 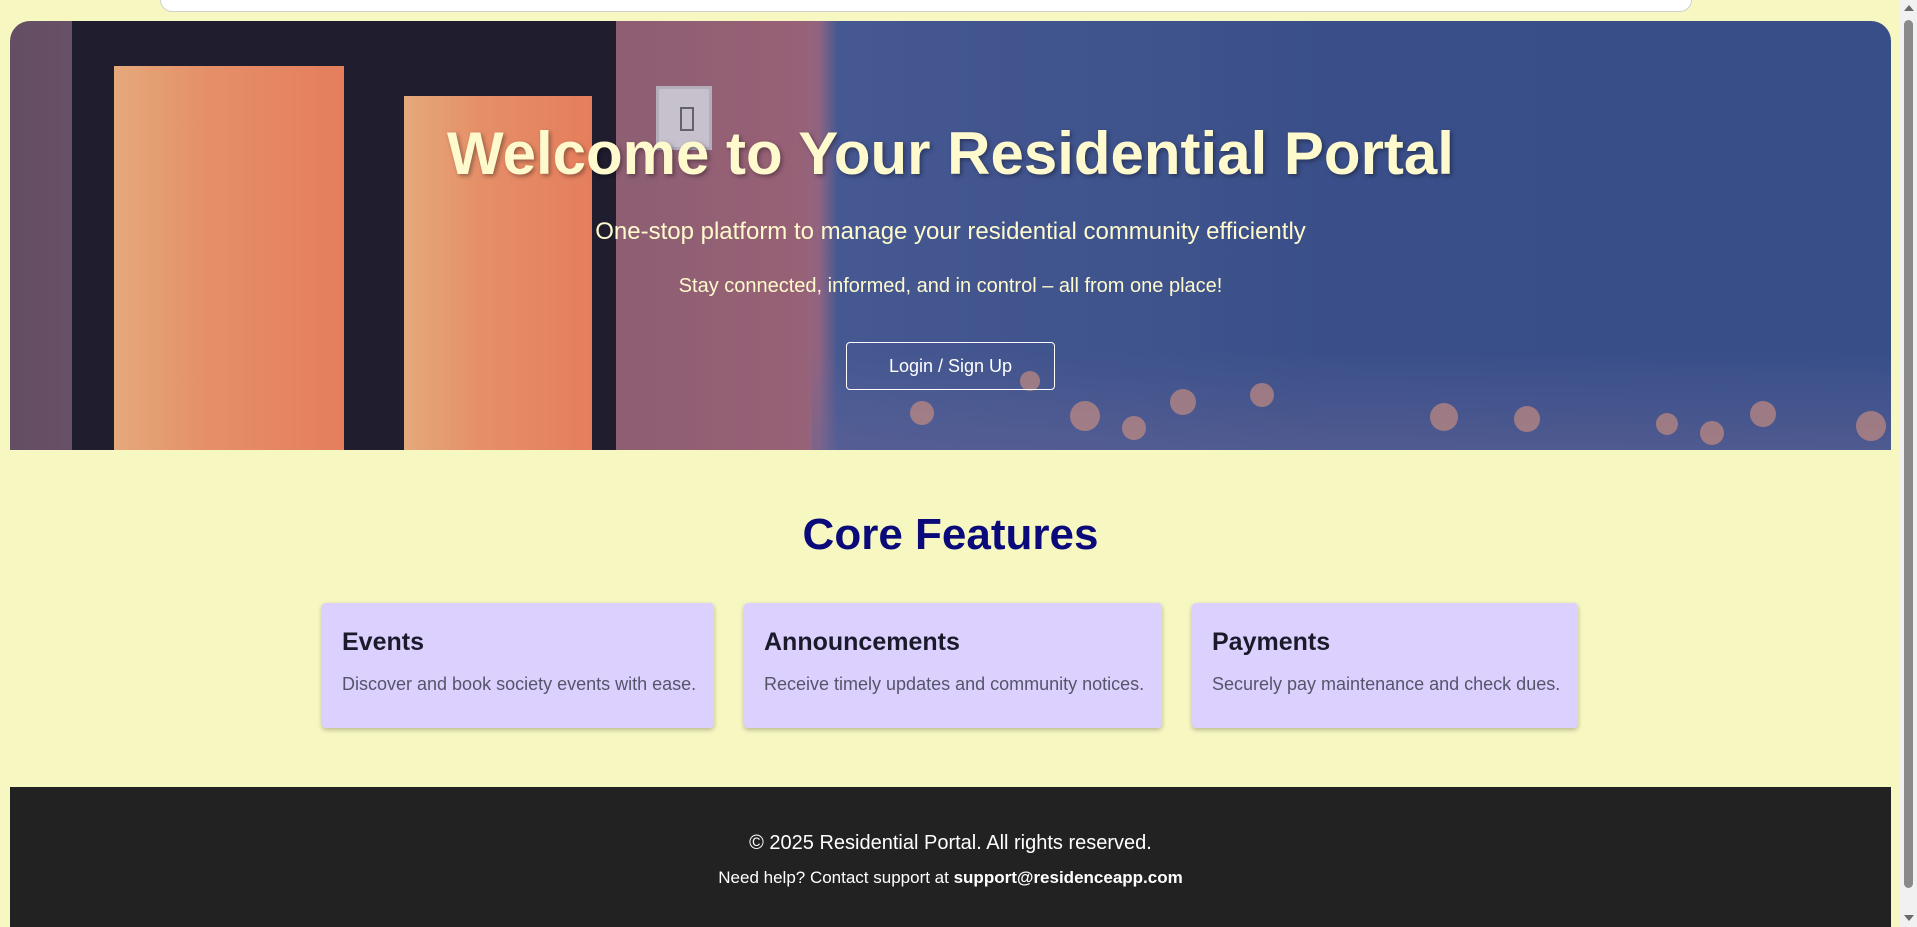 What do you see at coordinates (950, 366) in the screenshot?
I see `login-signup-button: Login / Sign Up` at bounding box center [950, 366].